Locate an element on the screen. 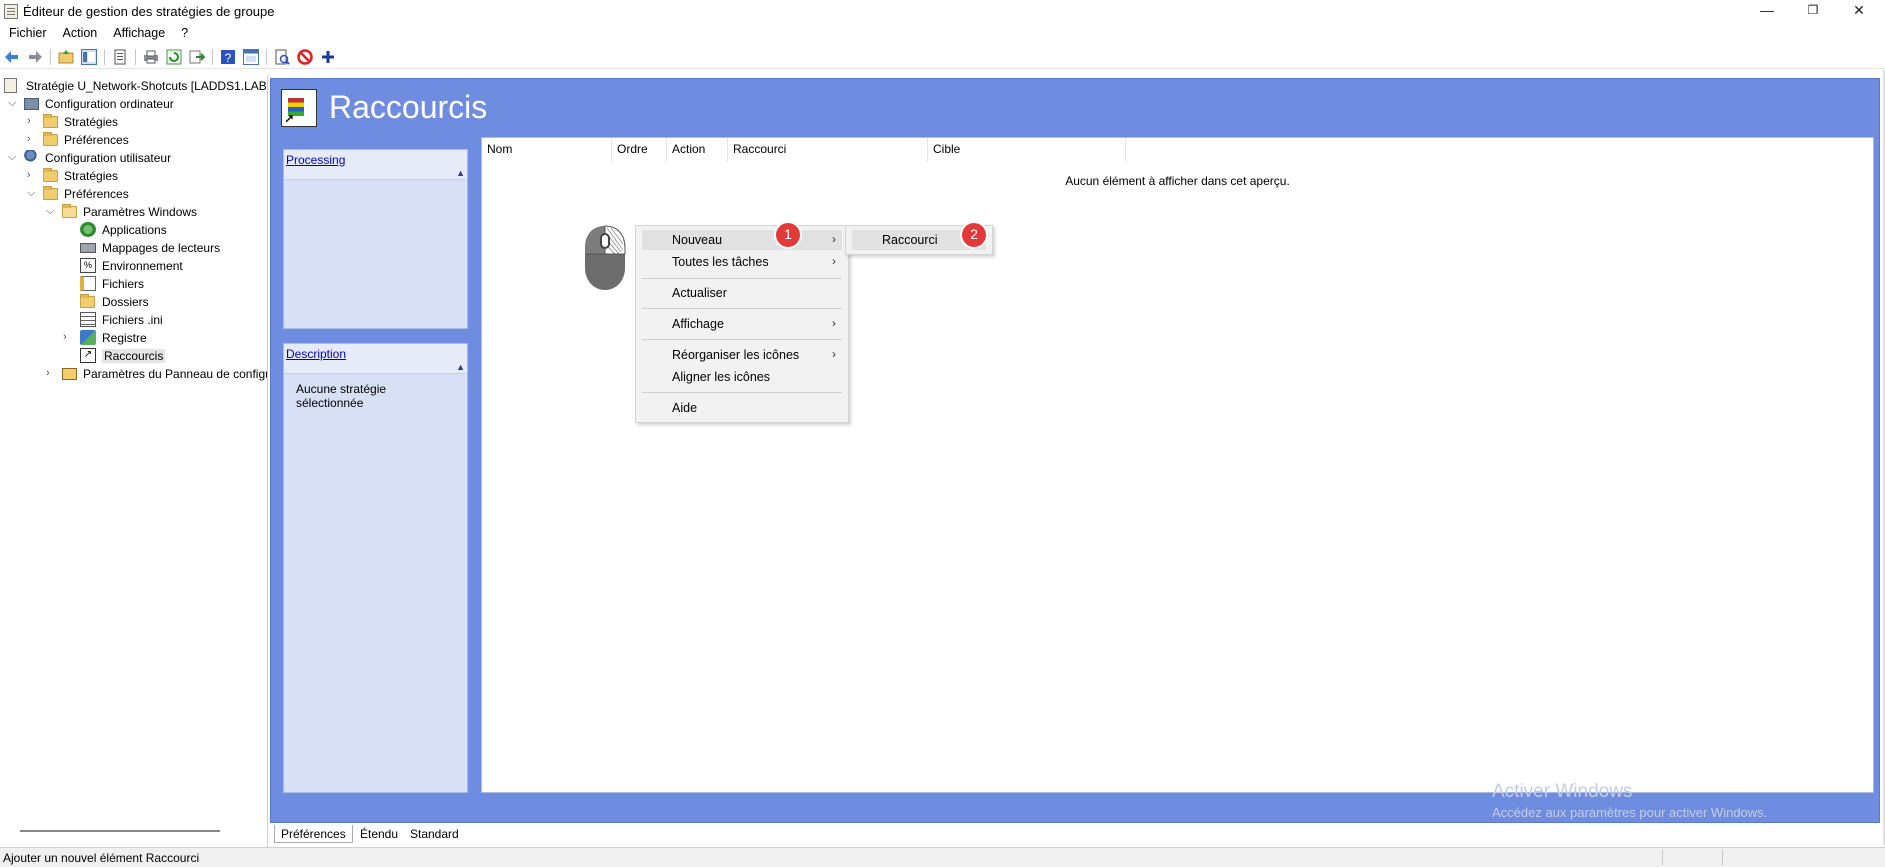  tree-windows-settings-label: Paramètres Windows is located at coordinates (140, 212).